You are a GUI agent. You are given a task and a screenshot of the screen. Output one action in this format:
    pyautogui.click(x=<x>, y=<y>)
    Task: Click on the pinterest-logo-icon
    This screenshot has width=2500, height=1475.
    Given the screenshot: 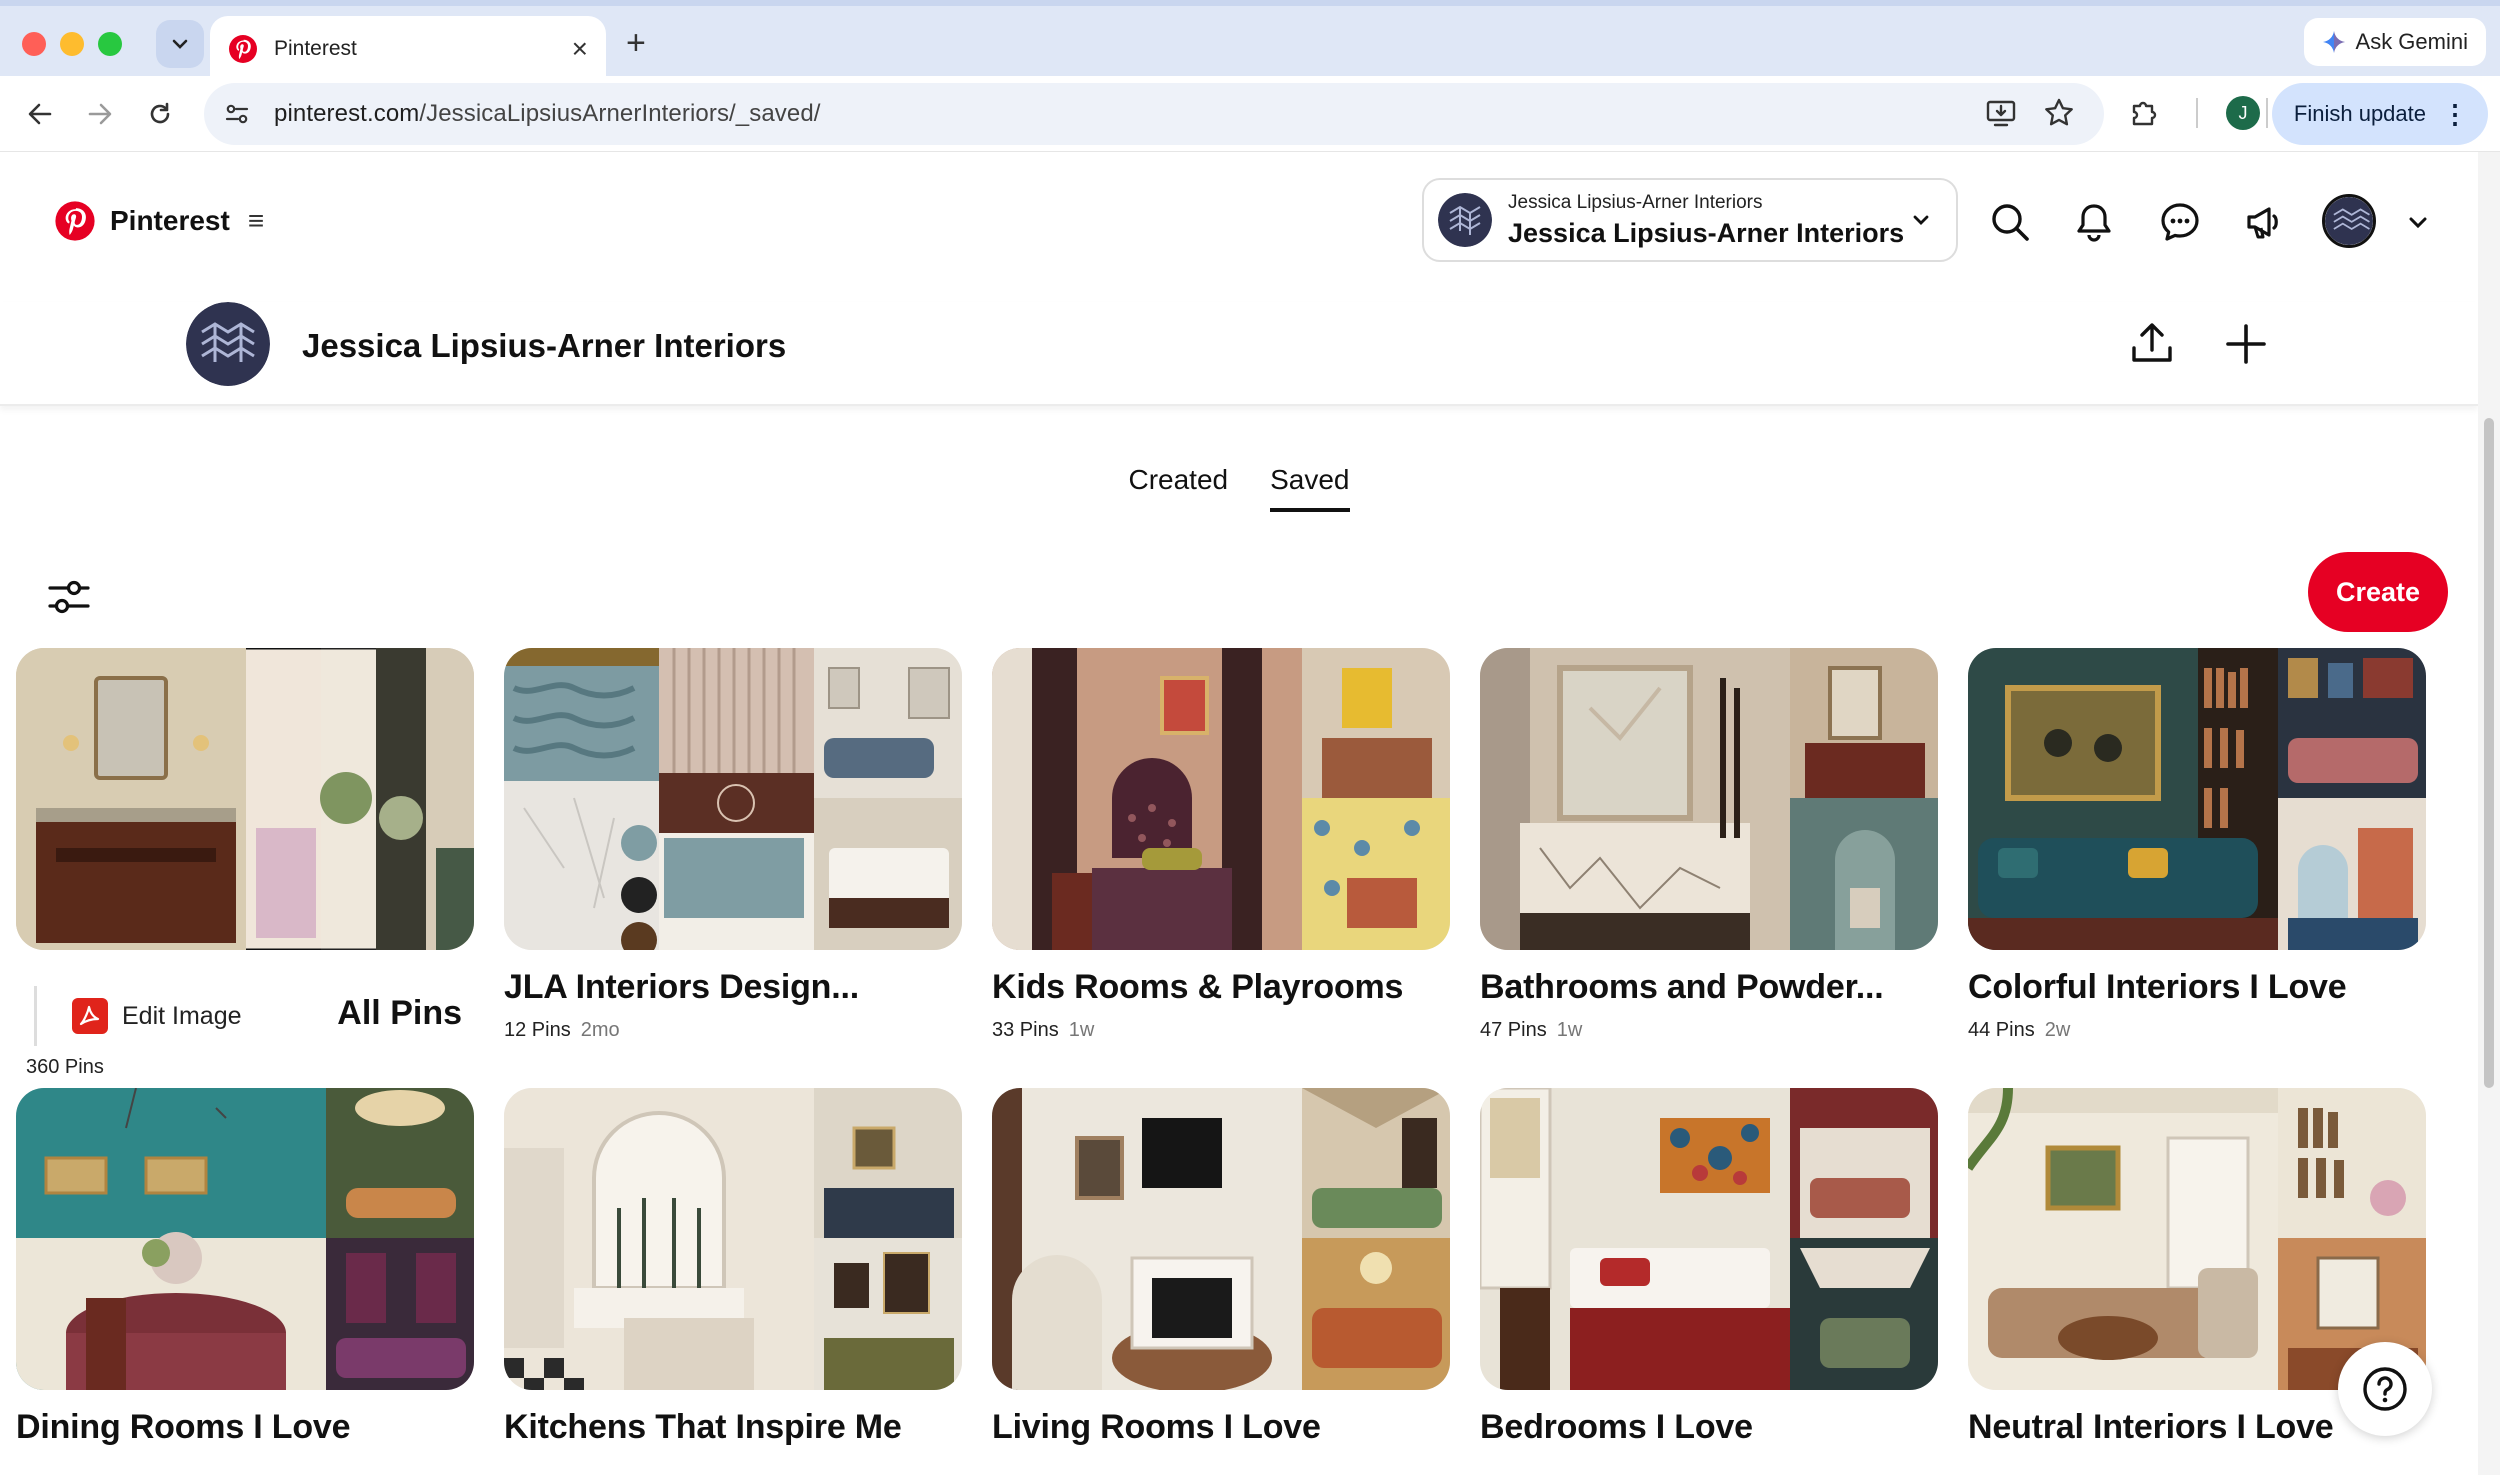 What is the action you would take?
    pyautogui.click(x=75, y=221)
    